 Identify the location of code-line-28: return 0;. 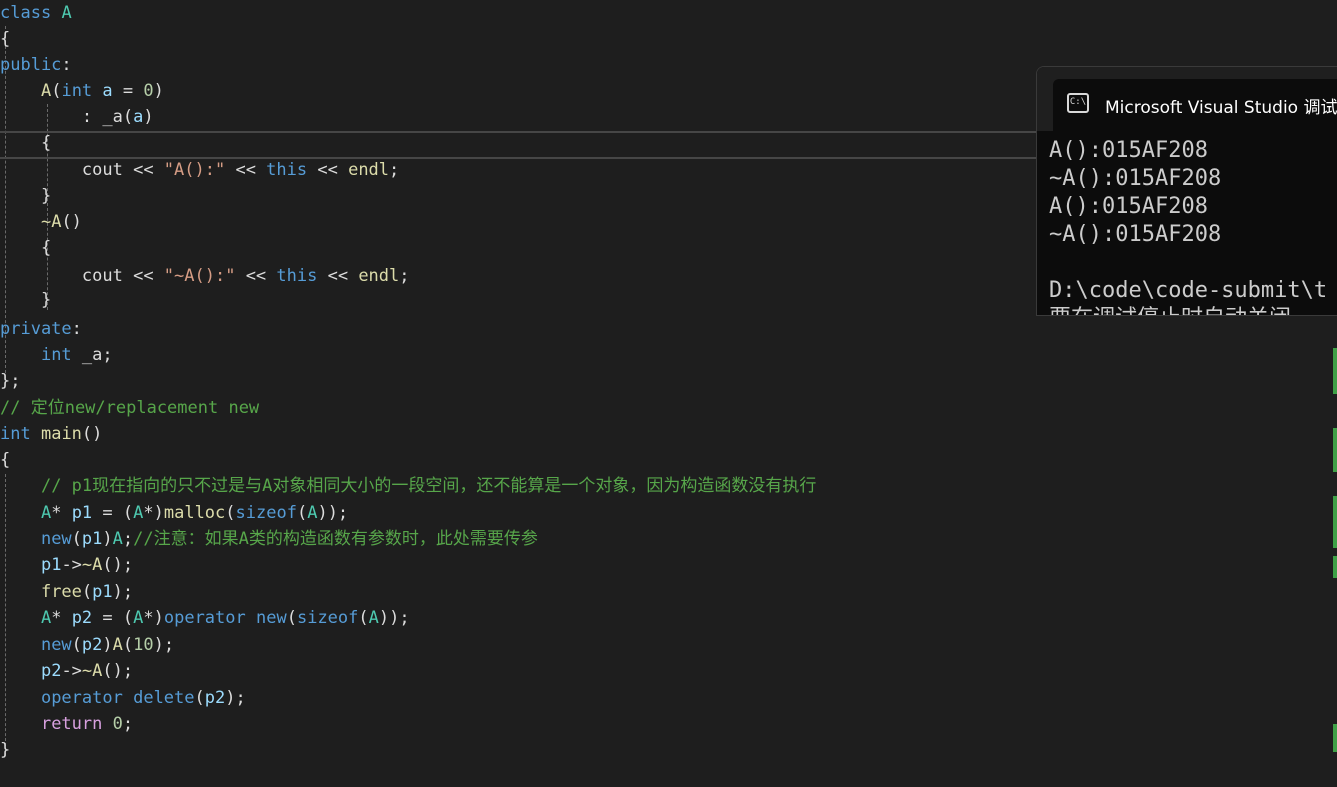
(66, 724).